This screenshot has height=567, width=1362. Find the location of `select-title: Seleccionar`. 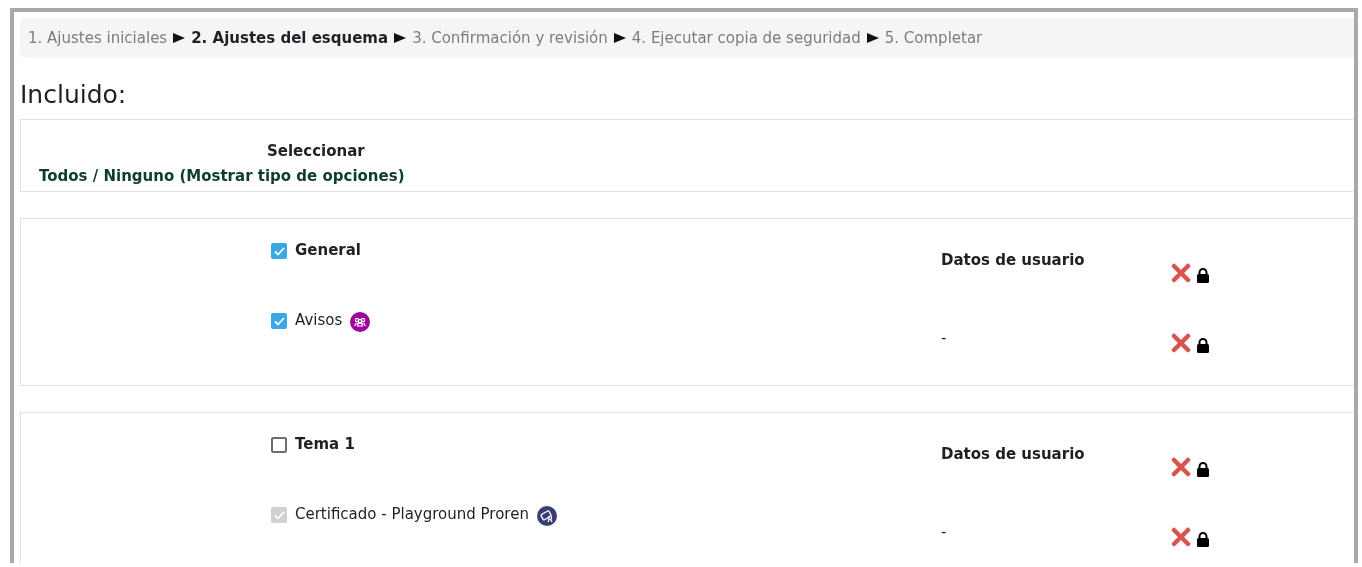

select-title: Seleccionar is located at coordinates (316, 151).